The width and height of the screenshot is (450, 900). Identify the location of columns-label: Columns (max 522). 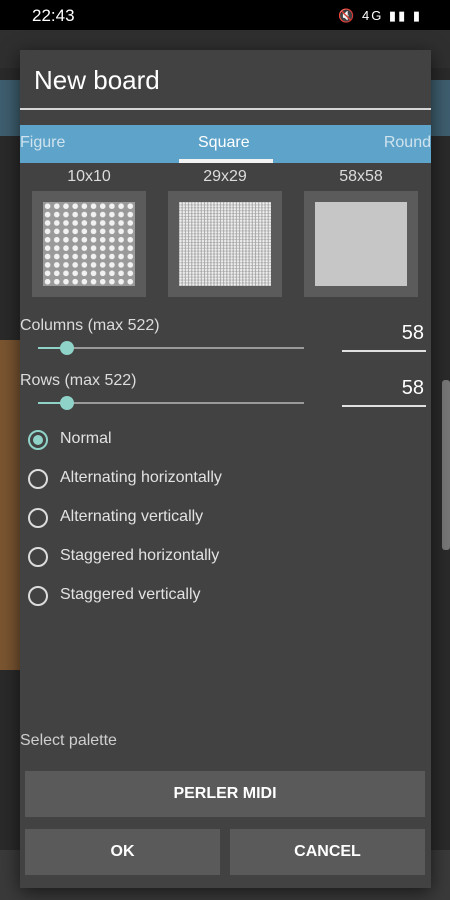
(90, 325).